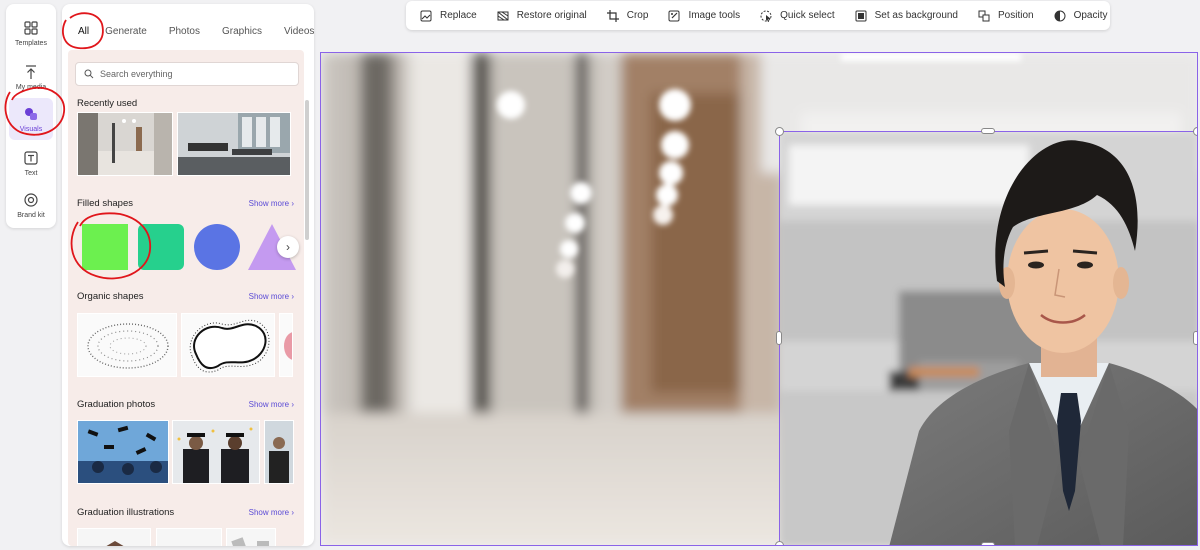 The width and height of the screenshot is (1200, 550). I want to click on graduation-cap-illustration, so click(115, 543).